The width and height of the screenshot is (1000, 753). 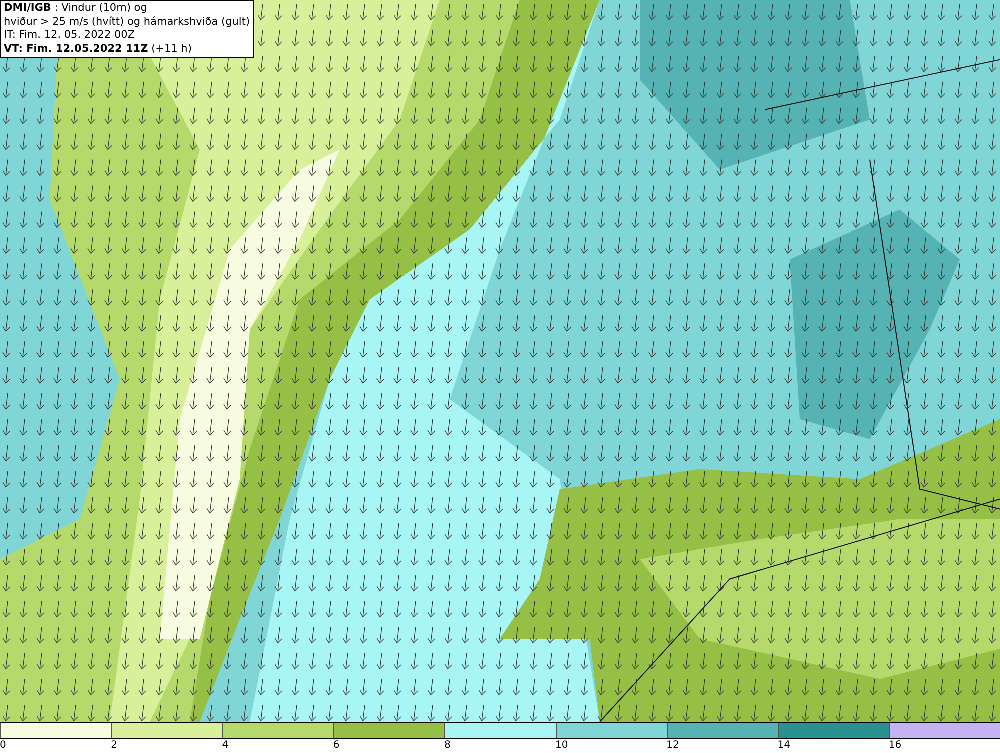 I want to click on legend-label: 2, so click(x=114, y=746).